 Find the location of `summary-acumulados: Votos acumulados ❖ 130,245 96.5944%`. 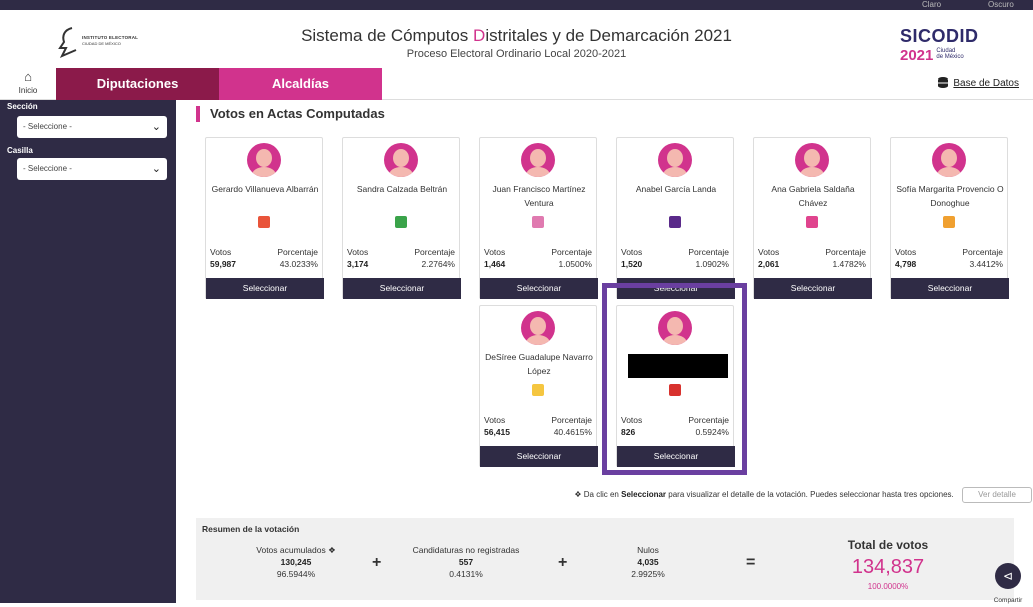

summary-acumulados: Votos acumulados ❖ 130,245 96.5944% is located at coordinates (296, 562).